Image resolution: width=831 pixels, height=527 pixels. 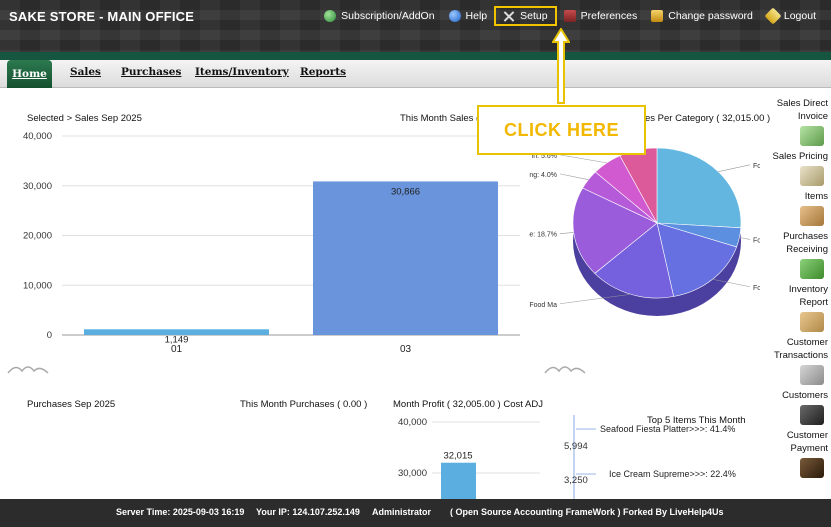 I want to click on tools-icon, so click(x=509, y=16).